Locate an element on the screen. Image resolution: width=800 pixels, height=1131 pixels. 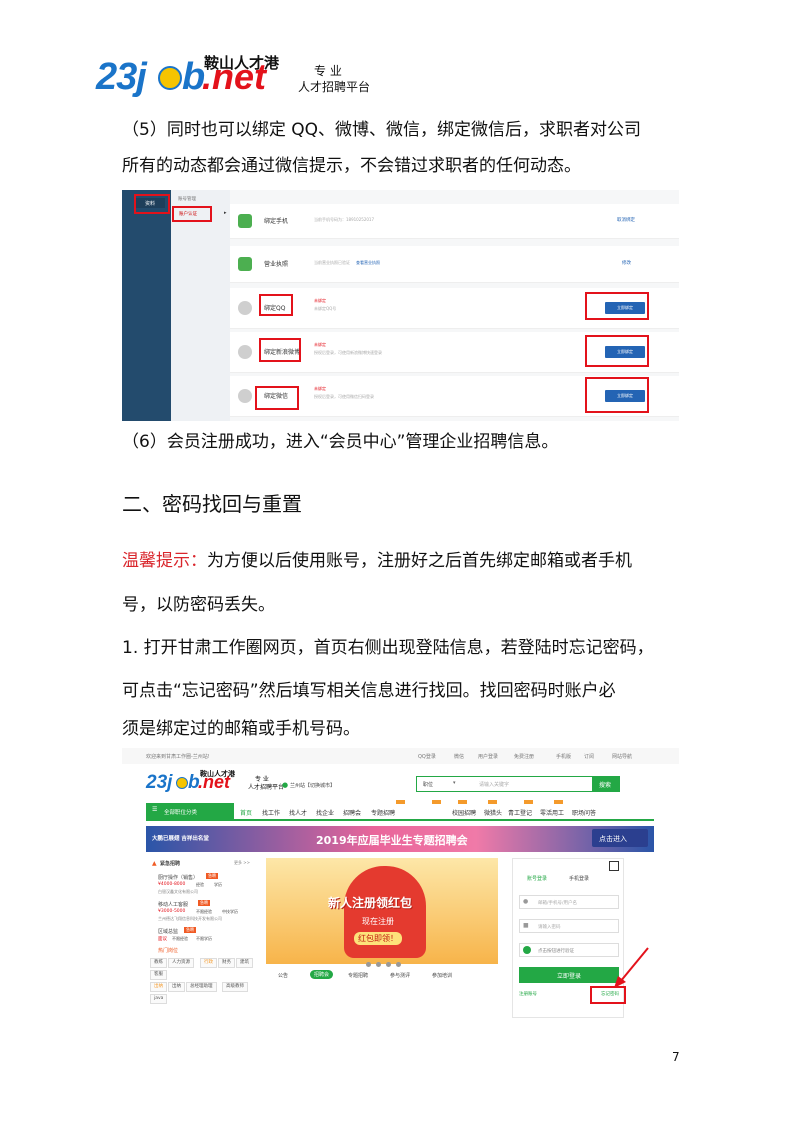
hot-tag: 行政 is located at coordinates (208, 963).